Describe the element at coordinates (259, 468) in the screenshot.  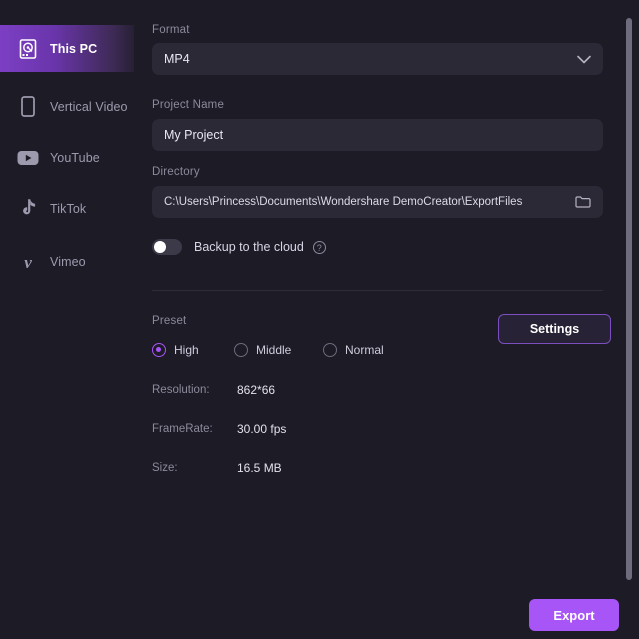
I see `info-value: 16.5 MB` at that location.